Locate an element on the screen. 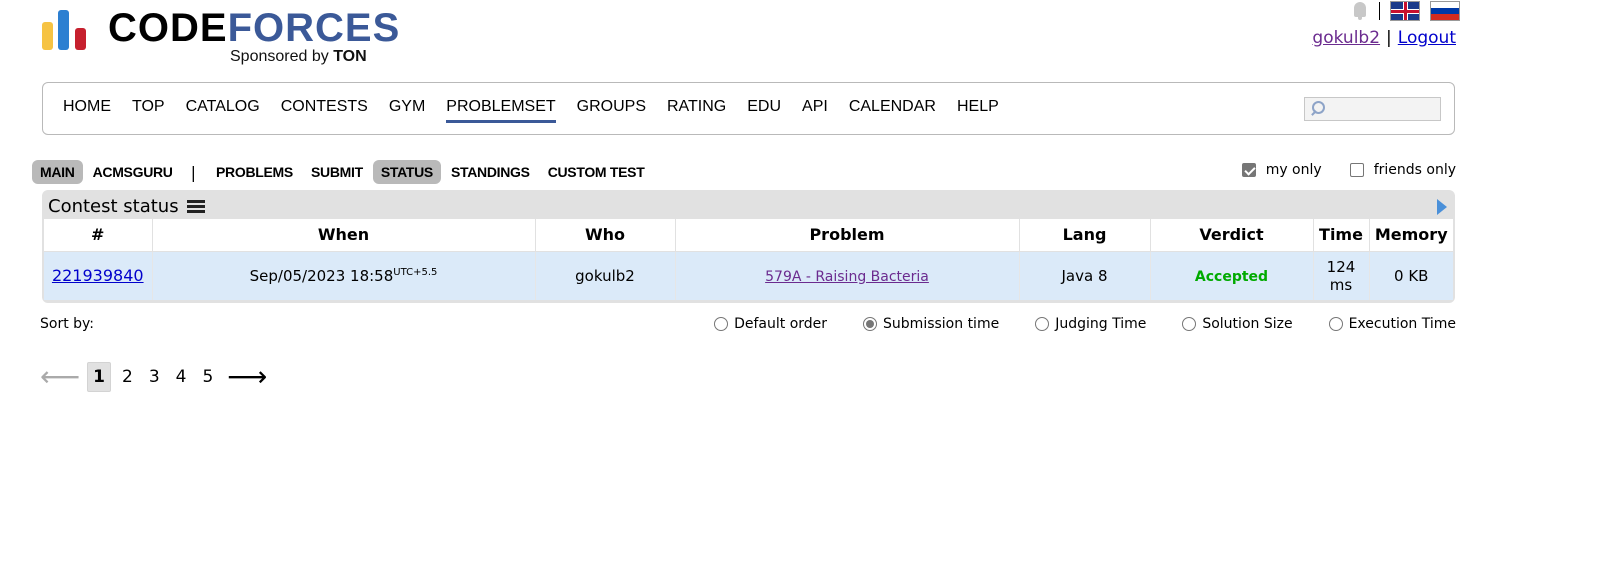 Image resolution: width=1623 pixels, height=576 pixels. sort-label: Sort by: is located at coordinates (67, 324).